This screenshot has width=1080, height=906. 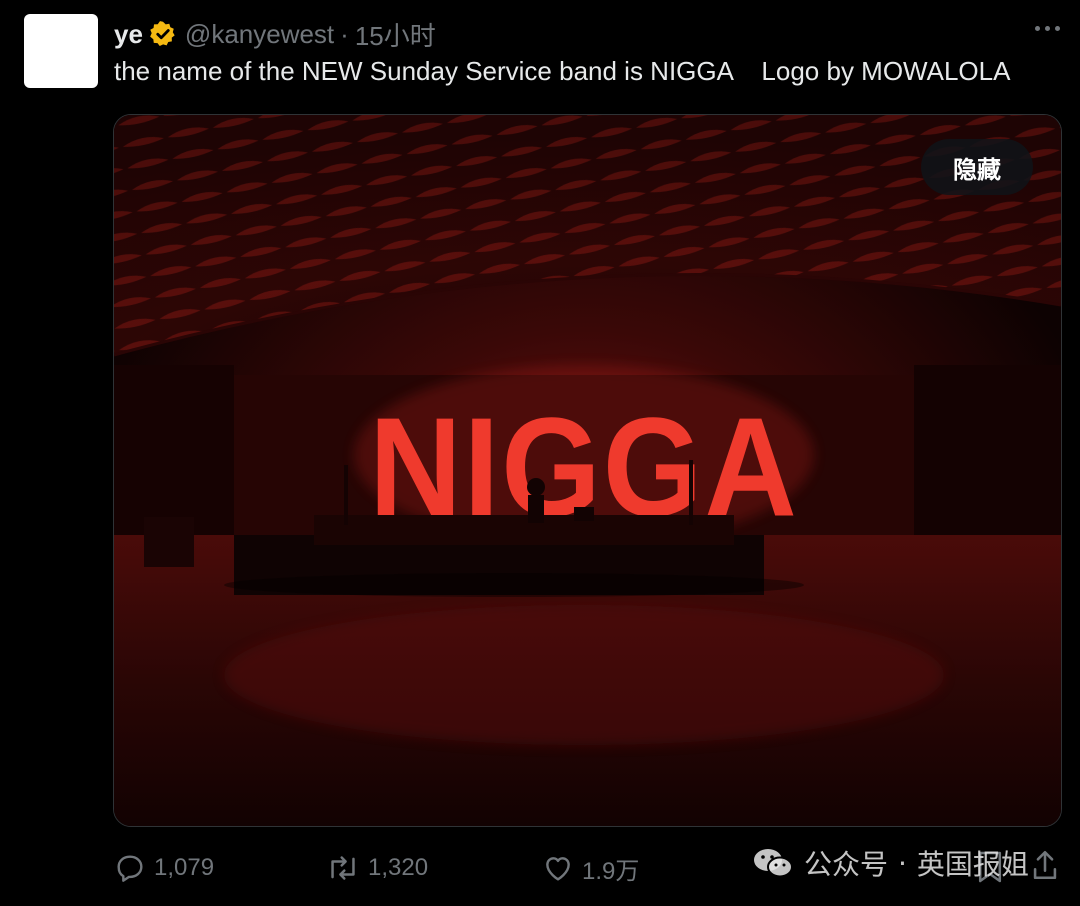 I want to click on author-handle: @kanyewest, so click(x=259, y=34).